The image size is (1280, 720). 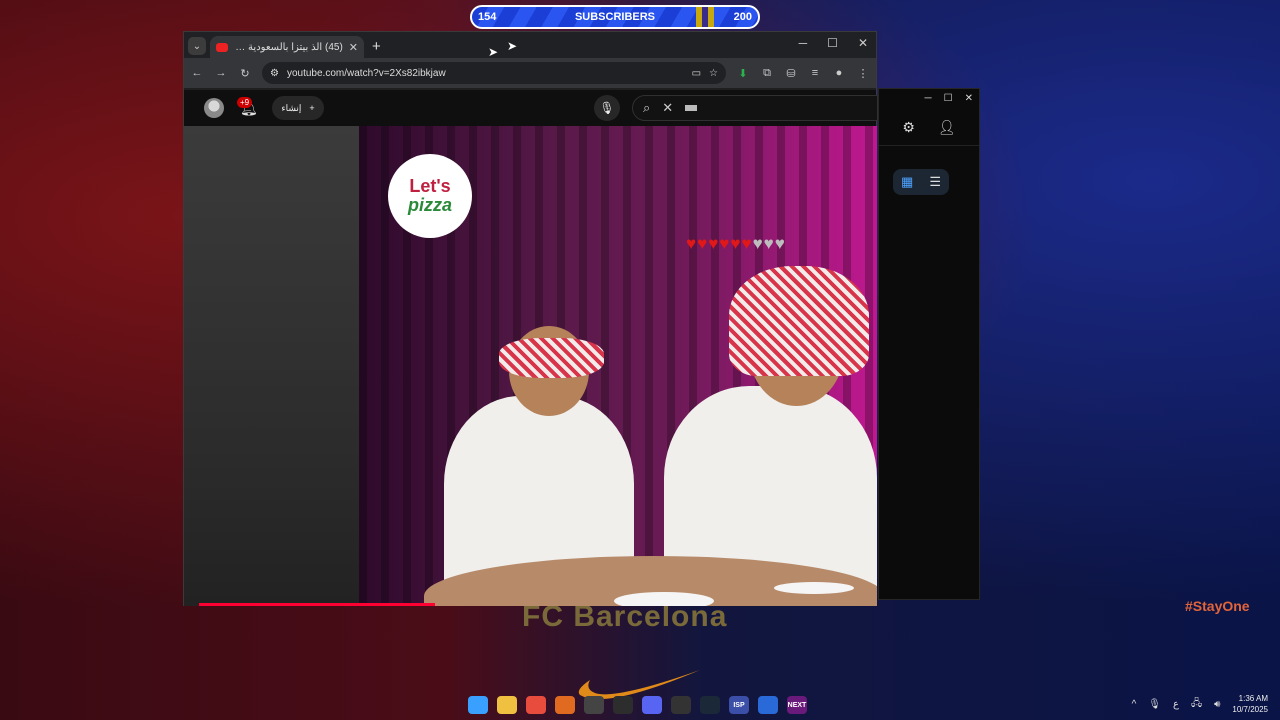 I want to click on cc-app-icon, so click(x=768, y=705).